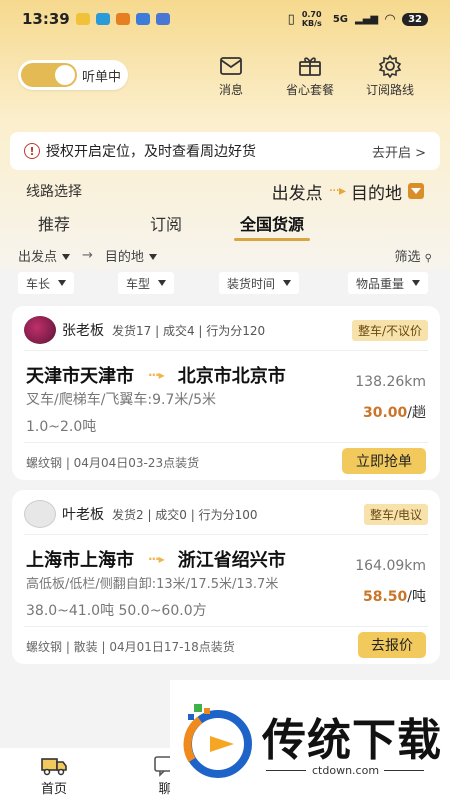 The height and width of the screenshot is (800, 450). I want to click on vehicle-spec: 高低板/低栏/侧翻自卸:13米/17.5米/13.7米, so click(152, 584).